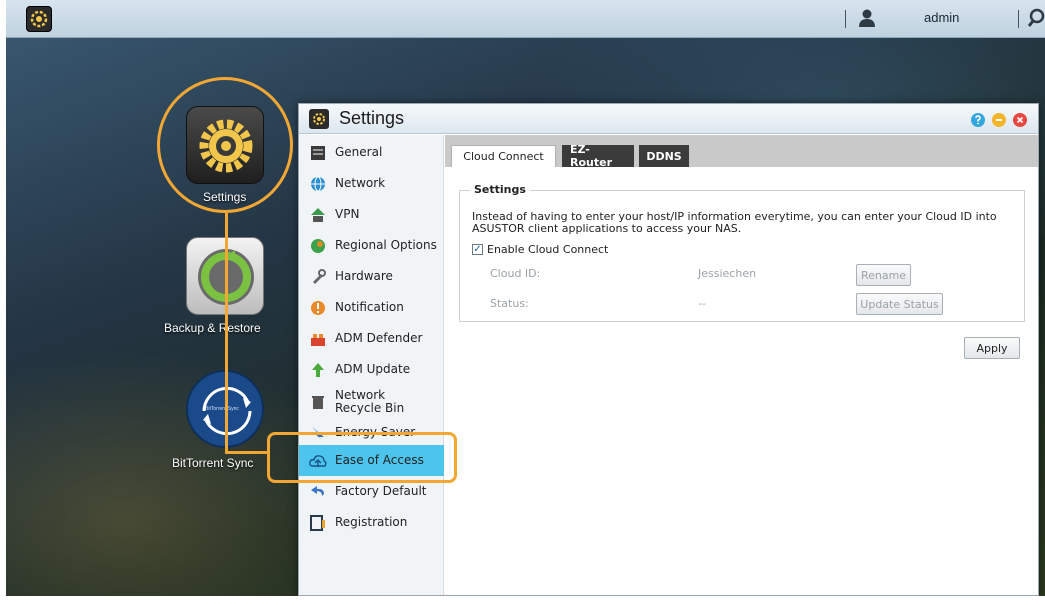  I want to click on sidebar-item-label: Regional Options, so click(386, 245).